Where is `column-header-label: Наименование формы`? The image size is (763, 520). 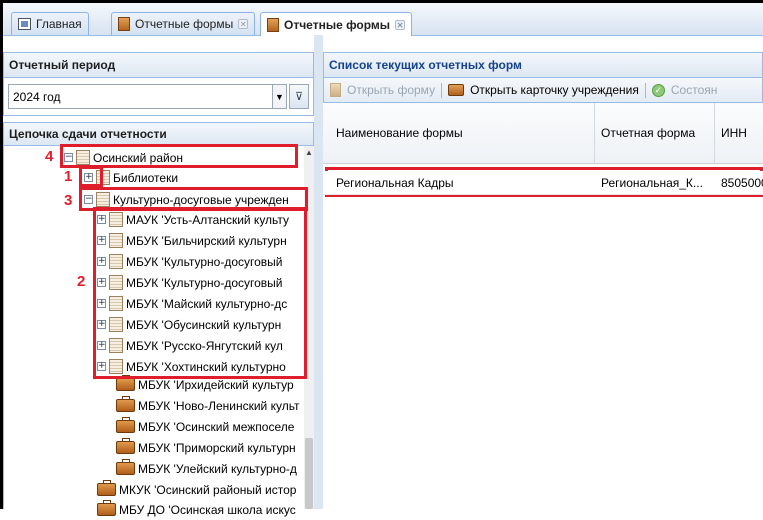 column-header-label: Наименование формы is located at coordinates (399, 133).